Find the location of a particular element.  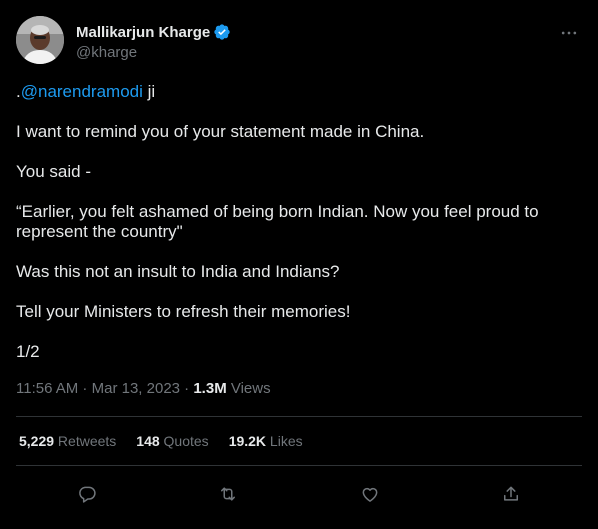

tweet-header: Mallikarjun Kharge @kharge is located at coordinates (299, 42).